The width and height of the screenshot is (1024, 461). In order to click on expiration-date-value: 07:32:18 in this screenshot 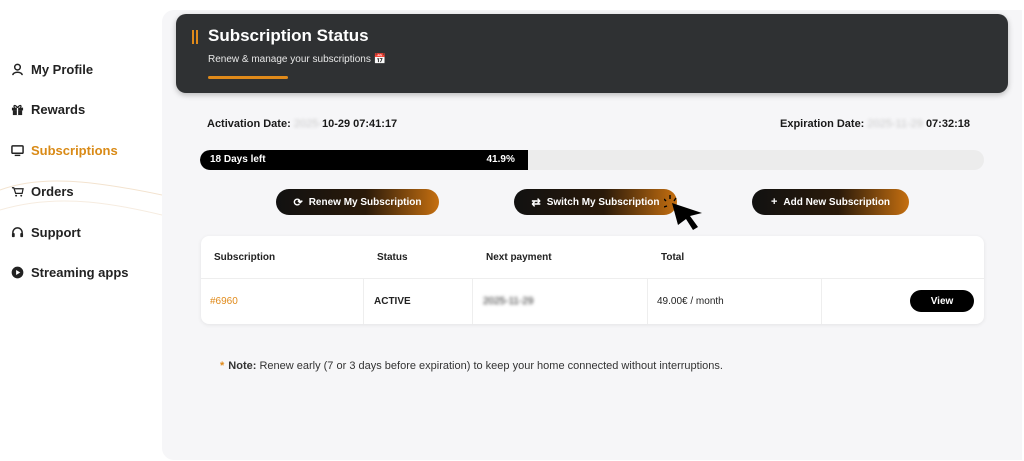, I will do `click(947, 124)`.